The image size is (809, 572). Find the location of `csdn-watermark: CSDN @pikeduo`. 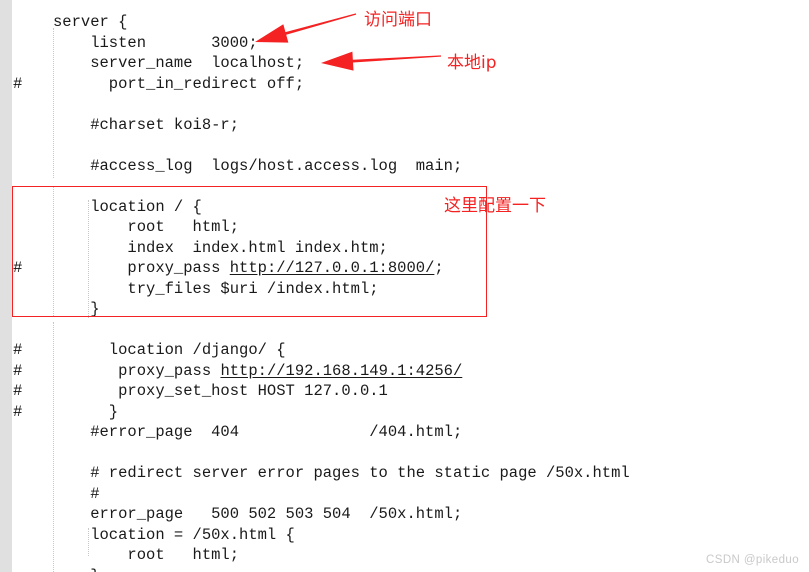

csdn-watermark: CSDN @pikeduo is located at coordinates (752, 560).